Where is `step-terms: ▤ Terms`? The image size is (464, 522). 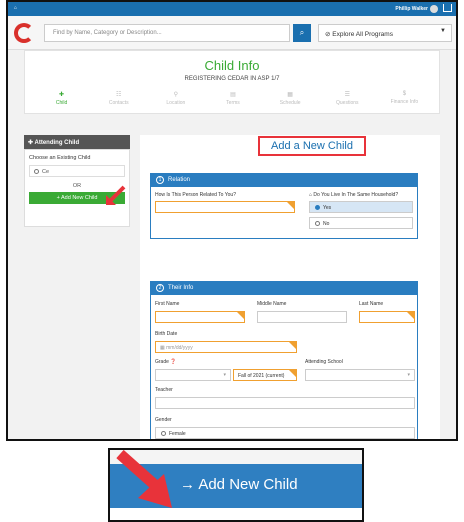
step-terms: ▤ Terms is located at coordinates (232, 102).